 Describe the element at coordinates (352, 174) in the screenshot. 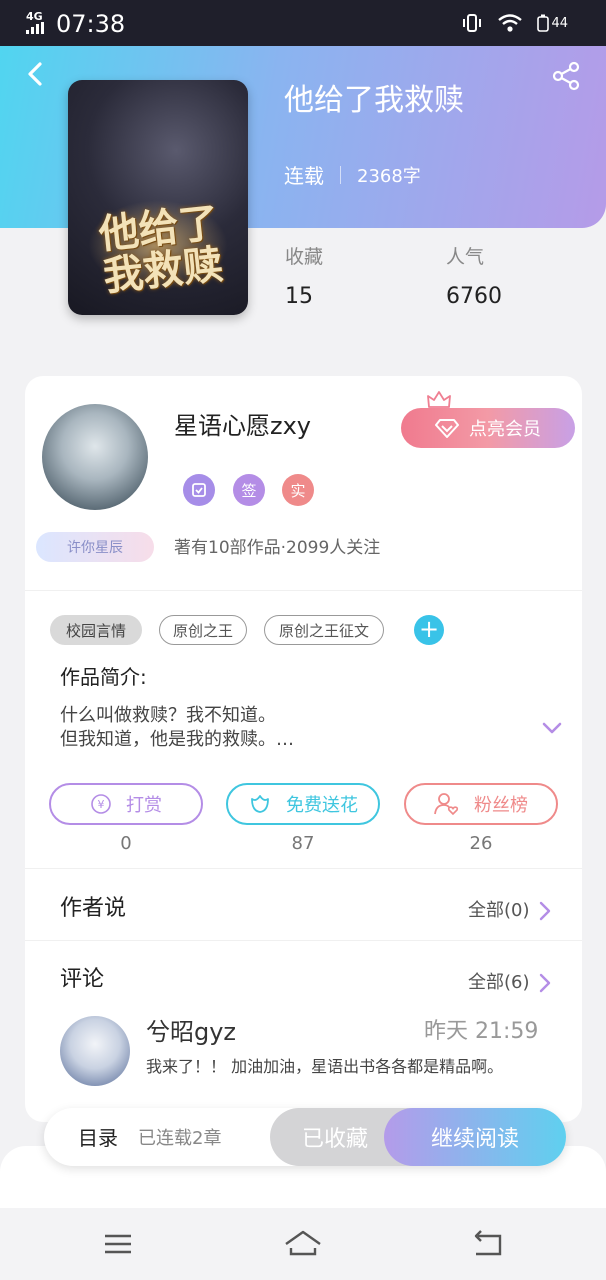

I see `book-meta: 连载 2368字` at that location.